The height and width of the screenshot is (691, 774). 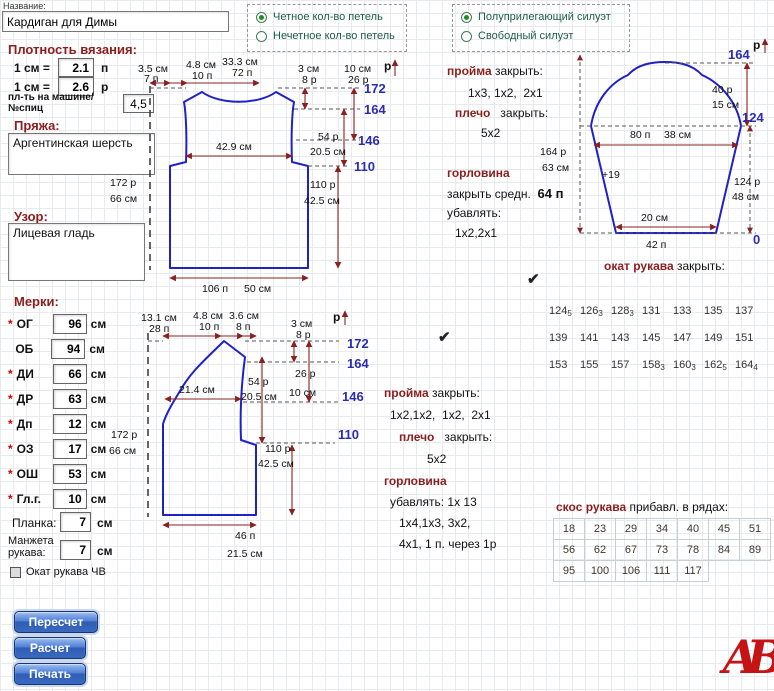 What do you see at coordinates (713, 311) in the screenshot?
I see `bindoff-cell: 135` at bounding box center [713, 311].